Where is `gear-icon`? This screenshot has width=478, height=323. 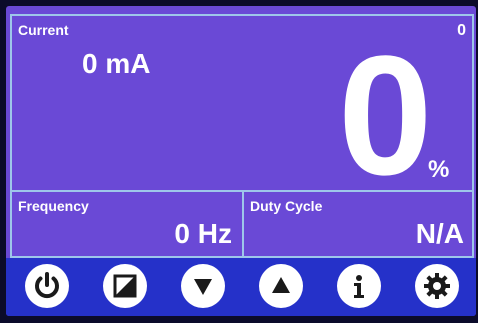
gear-icon is located at coordinates (437, 286).